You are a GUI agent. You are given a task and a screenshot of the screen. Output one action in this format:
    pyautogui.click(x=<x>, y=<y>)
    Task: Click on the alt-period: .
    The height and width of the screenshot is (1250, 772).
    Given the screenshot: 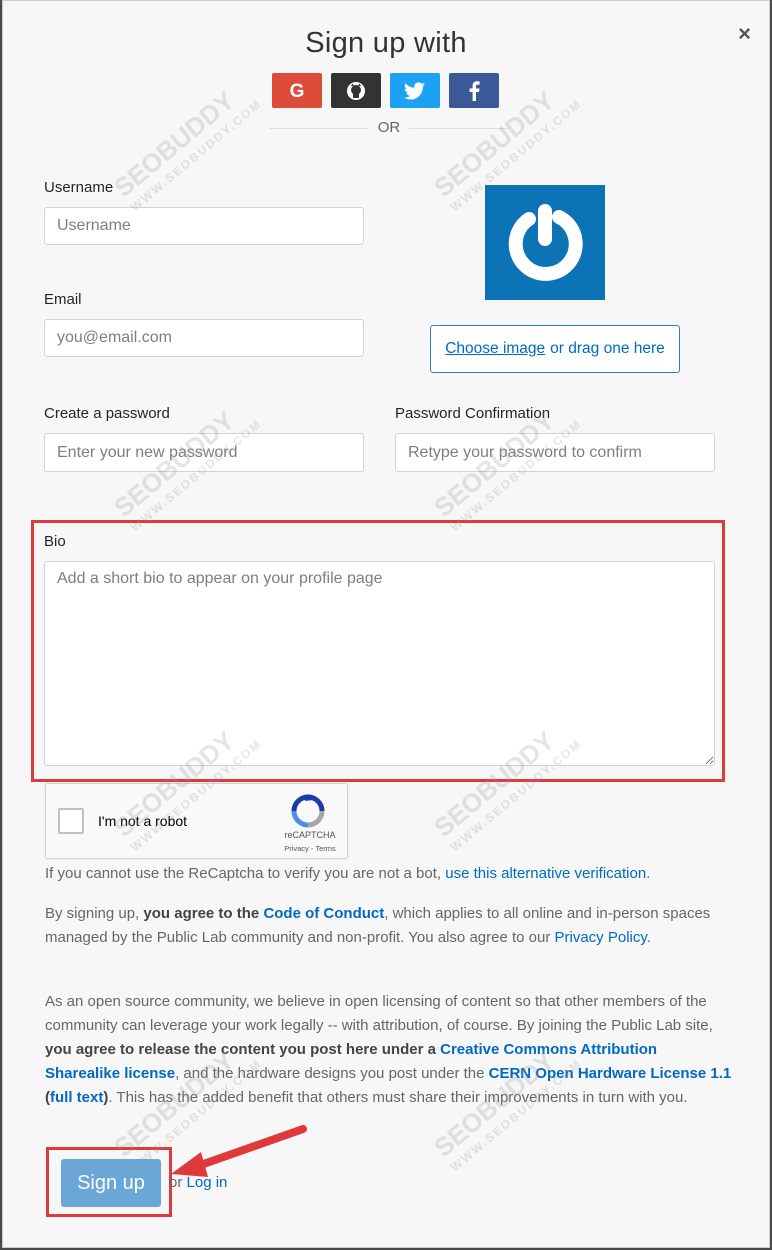 What is the action you would take?
    pyautogui.click(x=648, y=873)
    